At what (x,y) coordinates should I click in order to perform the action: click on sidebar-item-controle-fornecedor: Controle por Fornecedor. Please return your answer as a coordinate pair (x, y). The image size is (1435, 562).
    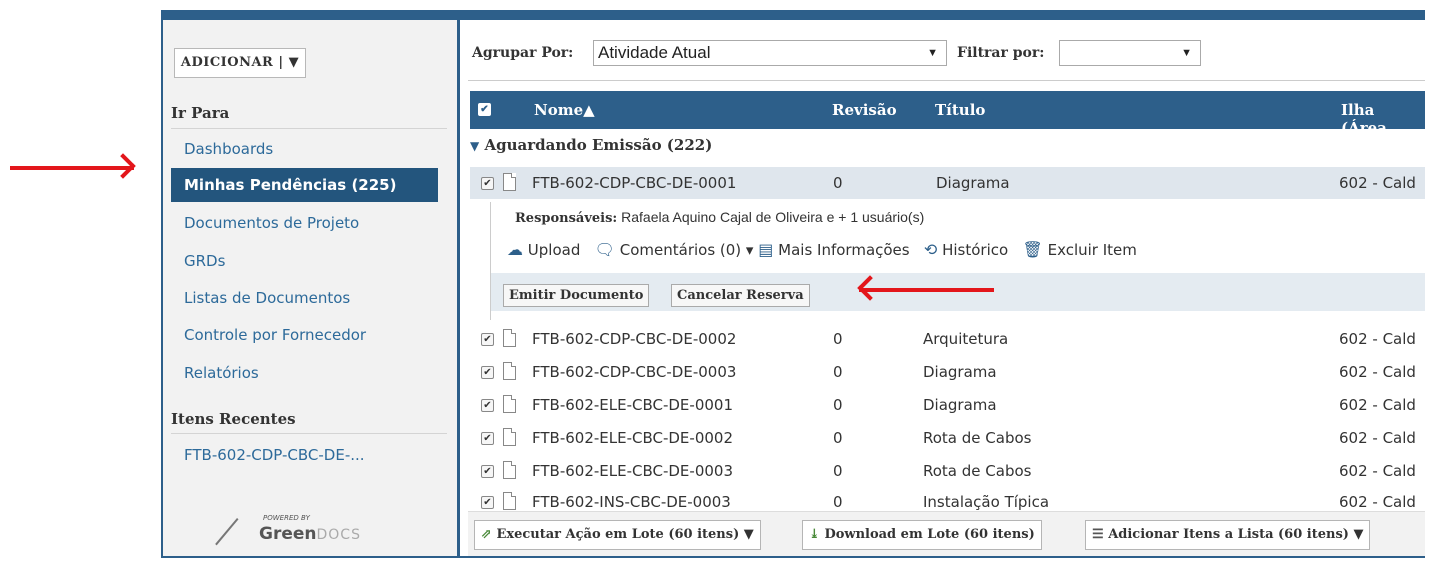
    Looking at the image, I should click on (304, 335).